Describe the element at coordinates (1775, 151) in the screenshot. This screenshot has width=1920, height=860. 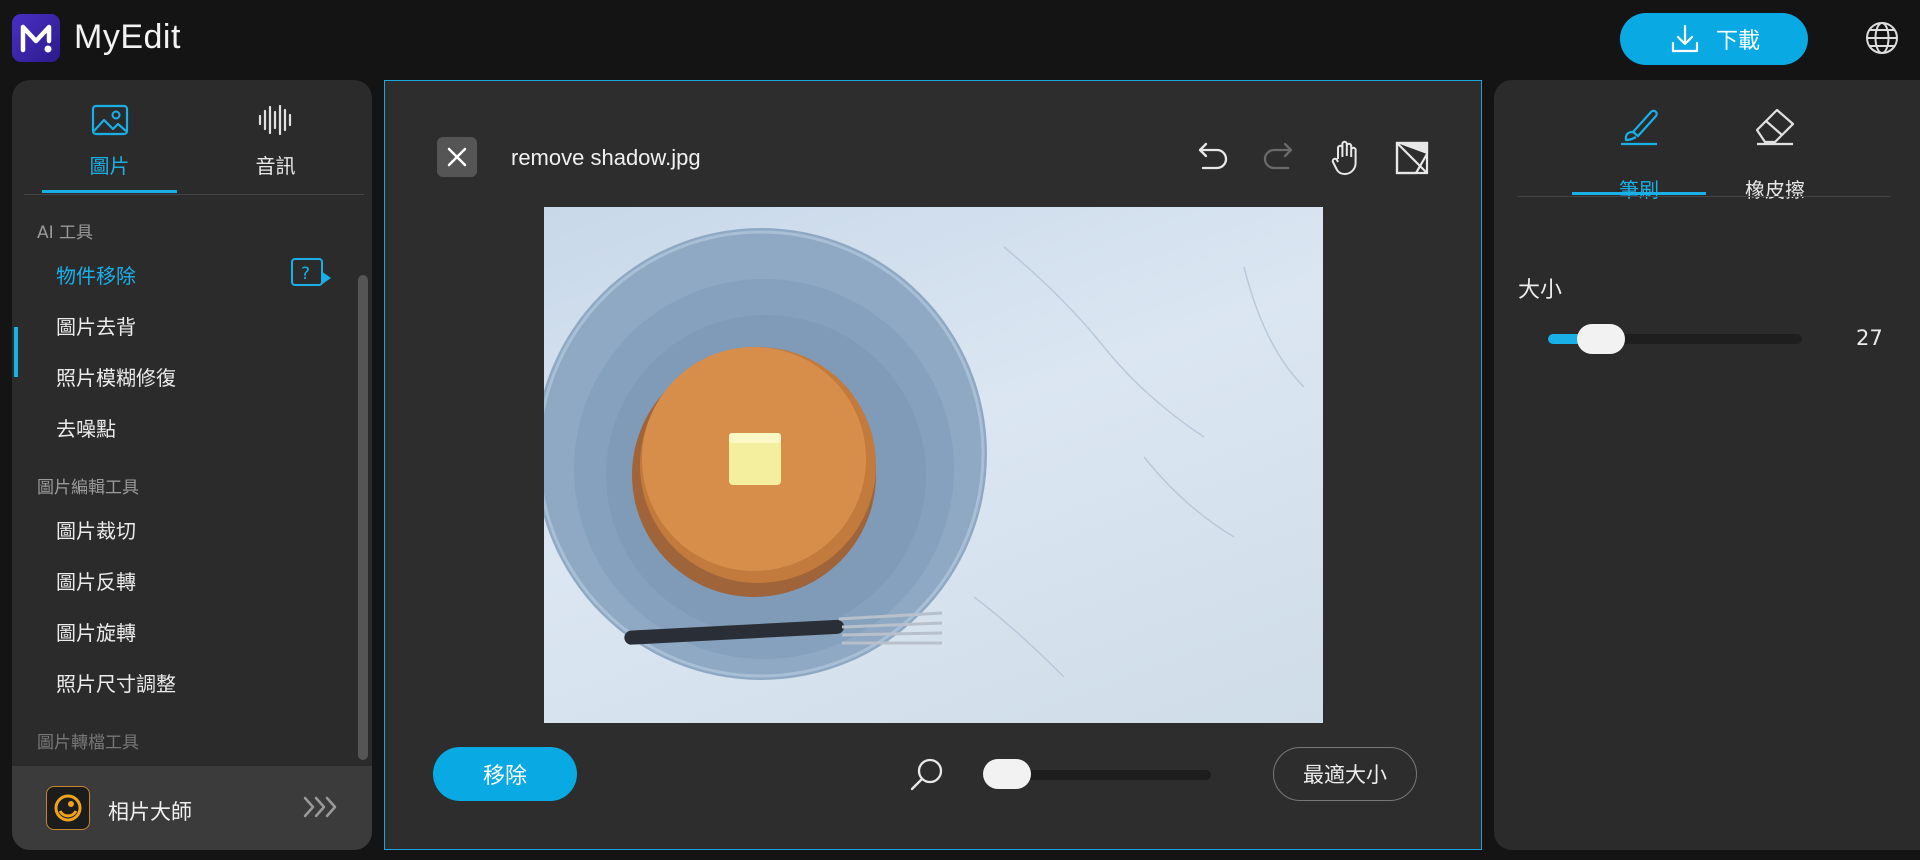
I see `tab-eraser: 橡皮擦` at that location.